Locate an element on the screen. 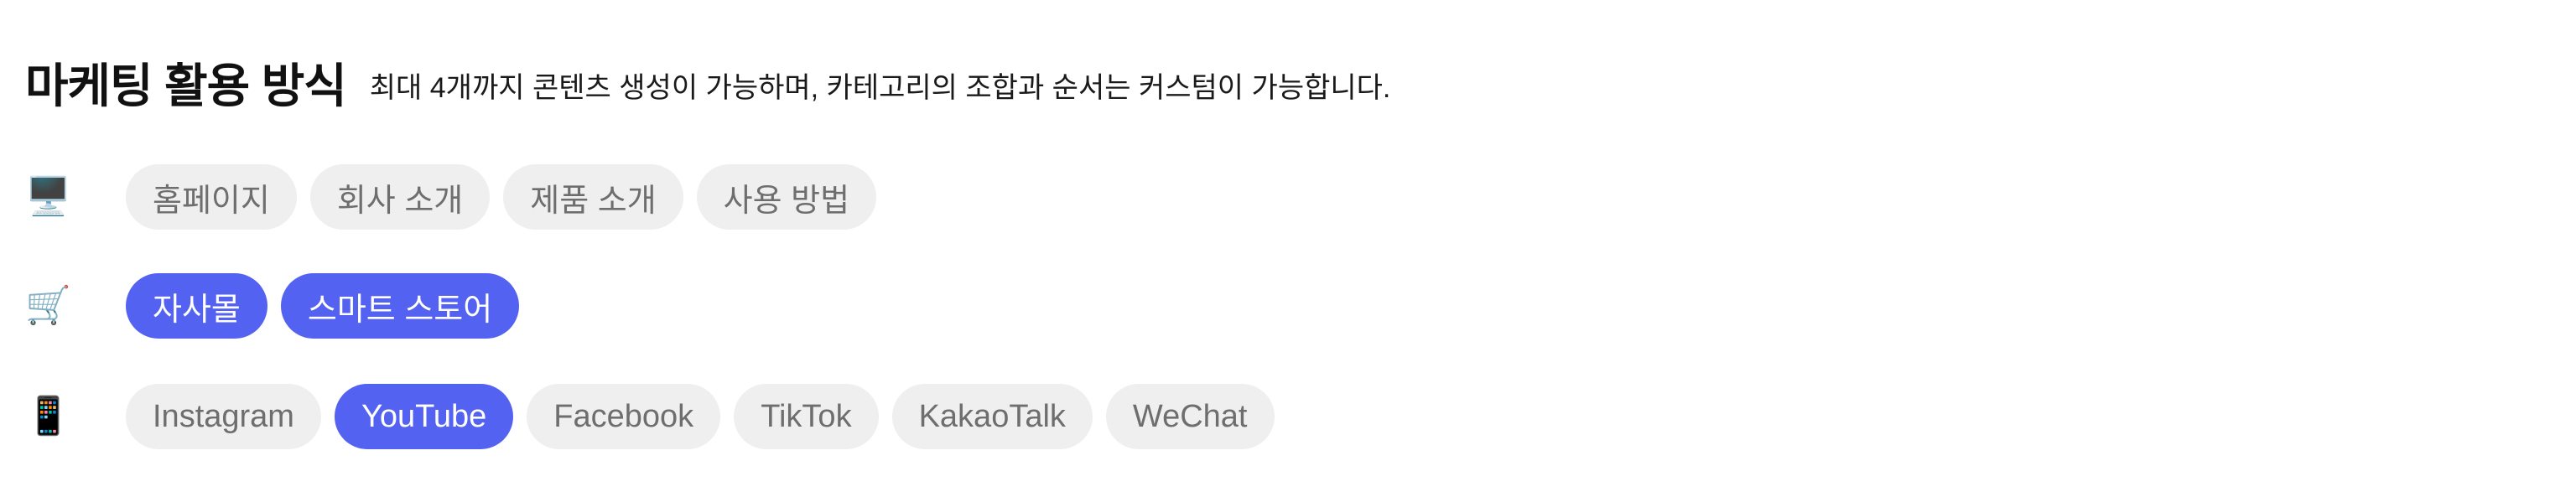 This screenshot has width=2576, height=497. chip-facebook: Facebook is located at coordinates (624, 416).